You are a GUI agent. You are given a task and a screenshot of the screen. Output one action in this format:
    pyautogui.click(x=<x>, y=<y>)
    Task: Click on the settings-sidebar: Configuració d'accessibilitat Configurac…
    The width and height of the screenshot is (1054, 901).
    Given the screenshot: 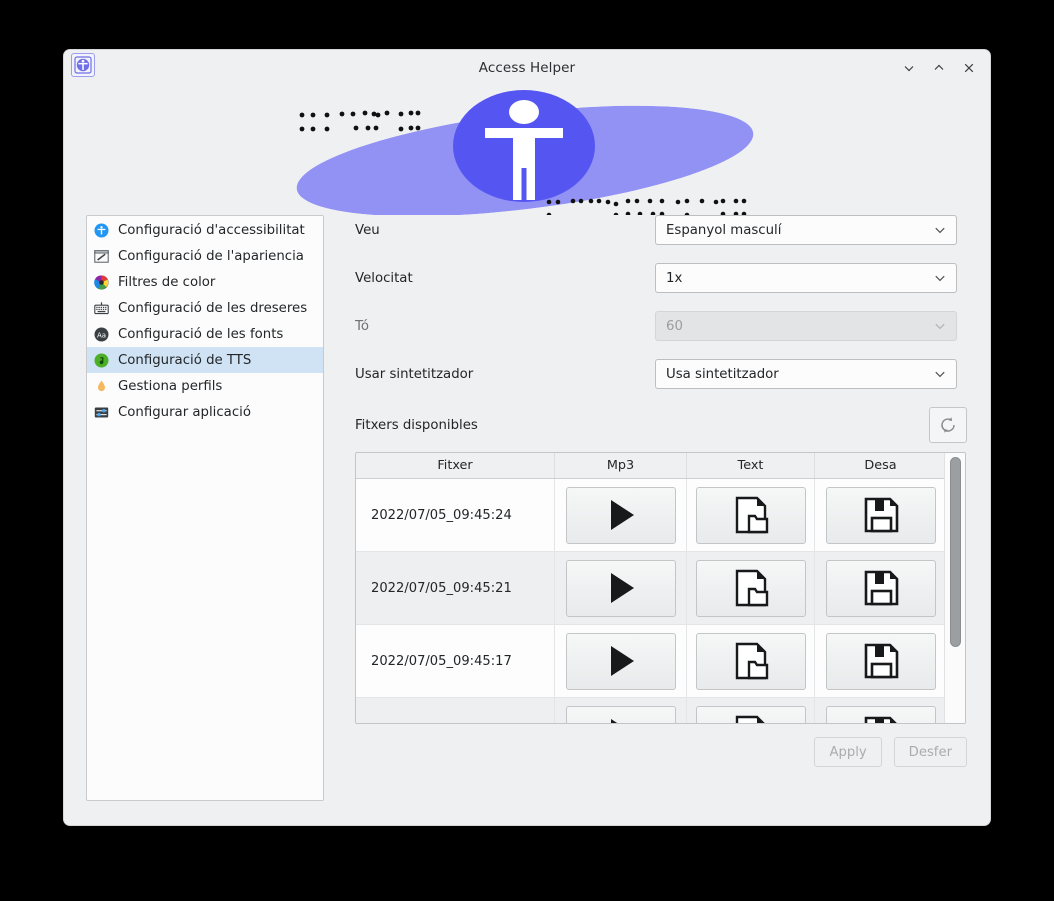 What is the action you would take?
    pyautogui.click(x=205, y=508)
    